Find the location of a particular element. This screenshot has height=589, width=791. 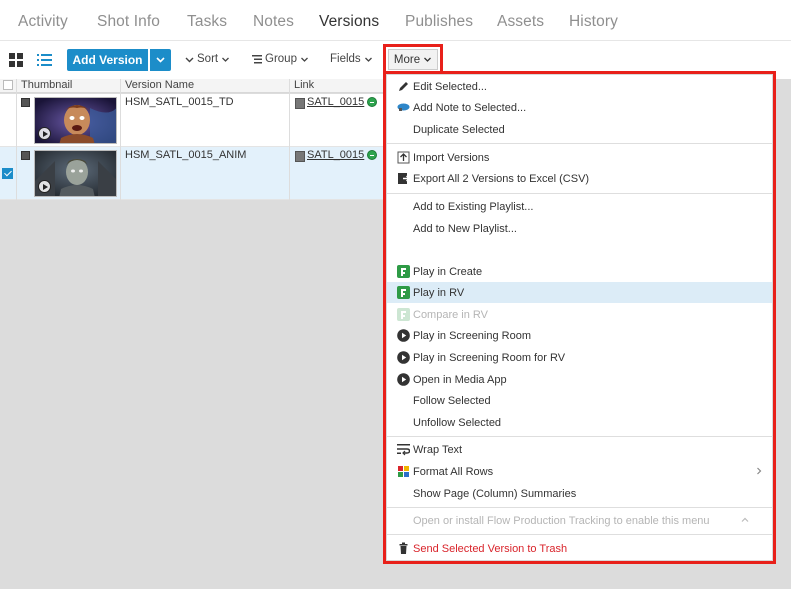

version-name: HSM_SATL_0015_ANIM is located at coordinates (186, 155).